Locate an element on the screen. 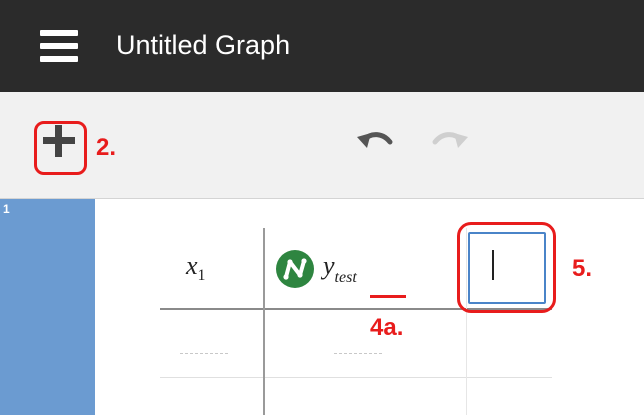 This screenshot has height=415, width=644. column-header-name: x is located at coordinates (192, 265).